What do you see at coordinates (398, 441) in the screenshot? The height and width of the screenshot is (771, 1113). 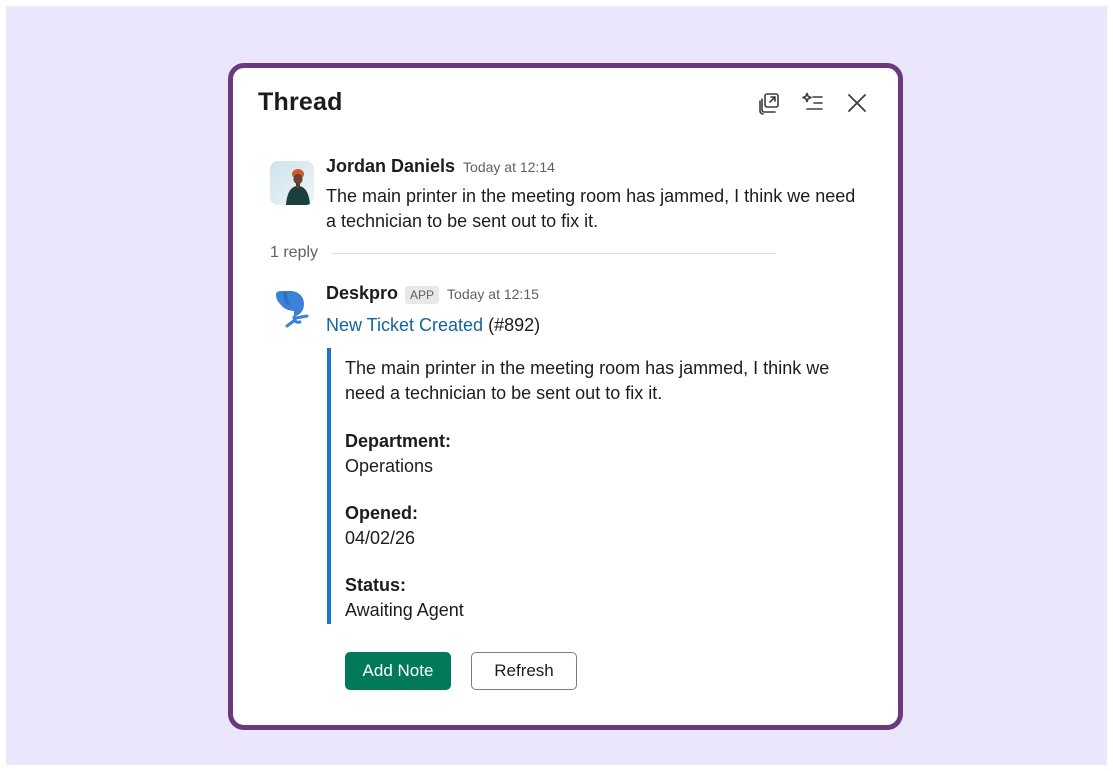 I see `field-label: Department:` at bounding box center [398, 441].